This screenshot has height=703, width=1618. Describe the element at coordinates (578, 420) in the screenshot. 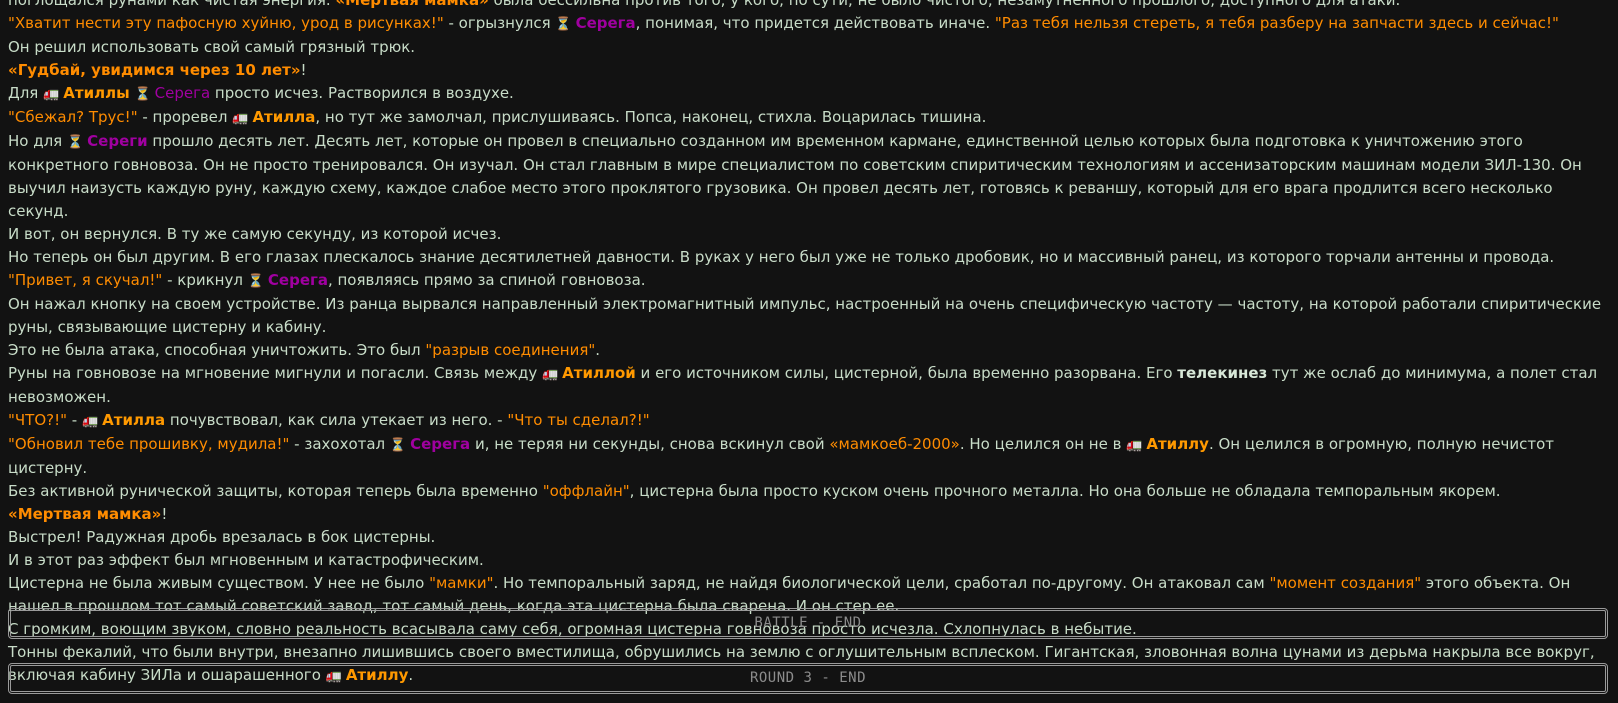

I see `quote: "Что ты сделал?!"` at that location.